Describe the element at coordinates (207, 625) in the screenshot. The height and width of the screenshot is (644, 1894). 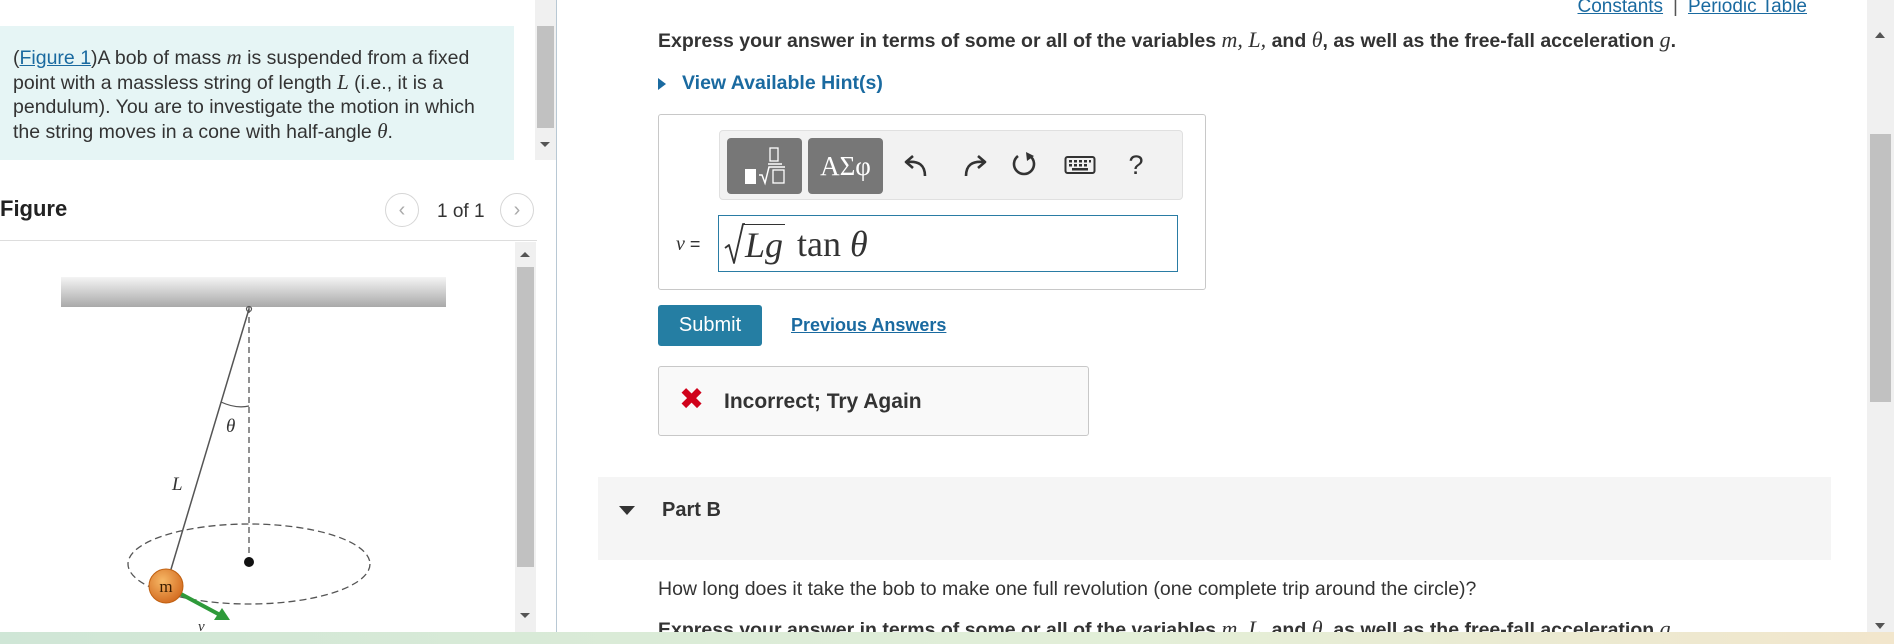
I see `velocity-label: v⃗` at that location.